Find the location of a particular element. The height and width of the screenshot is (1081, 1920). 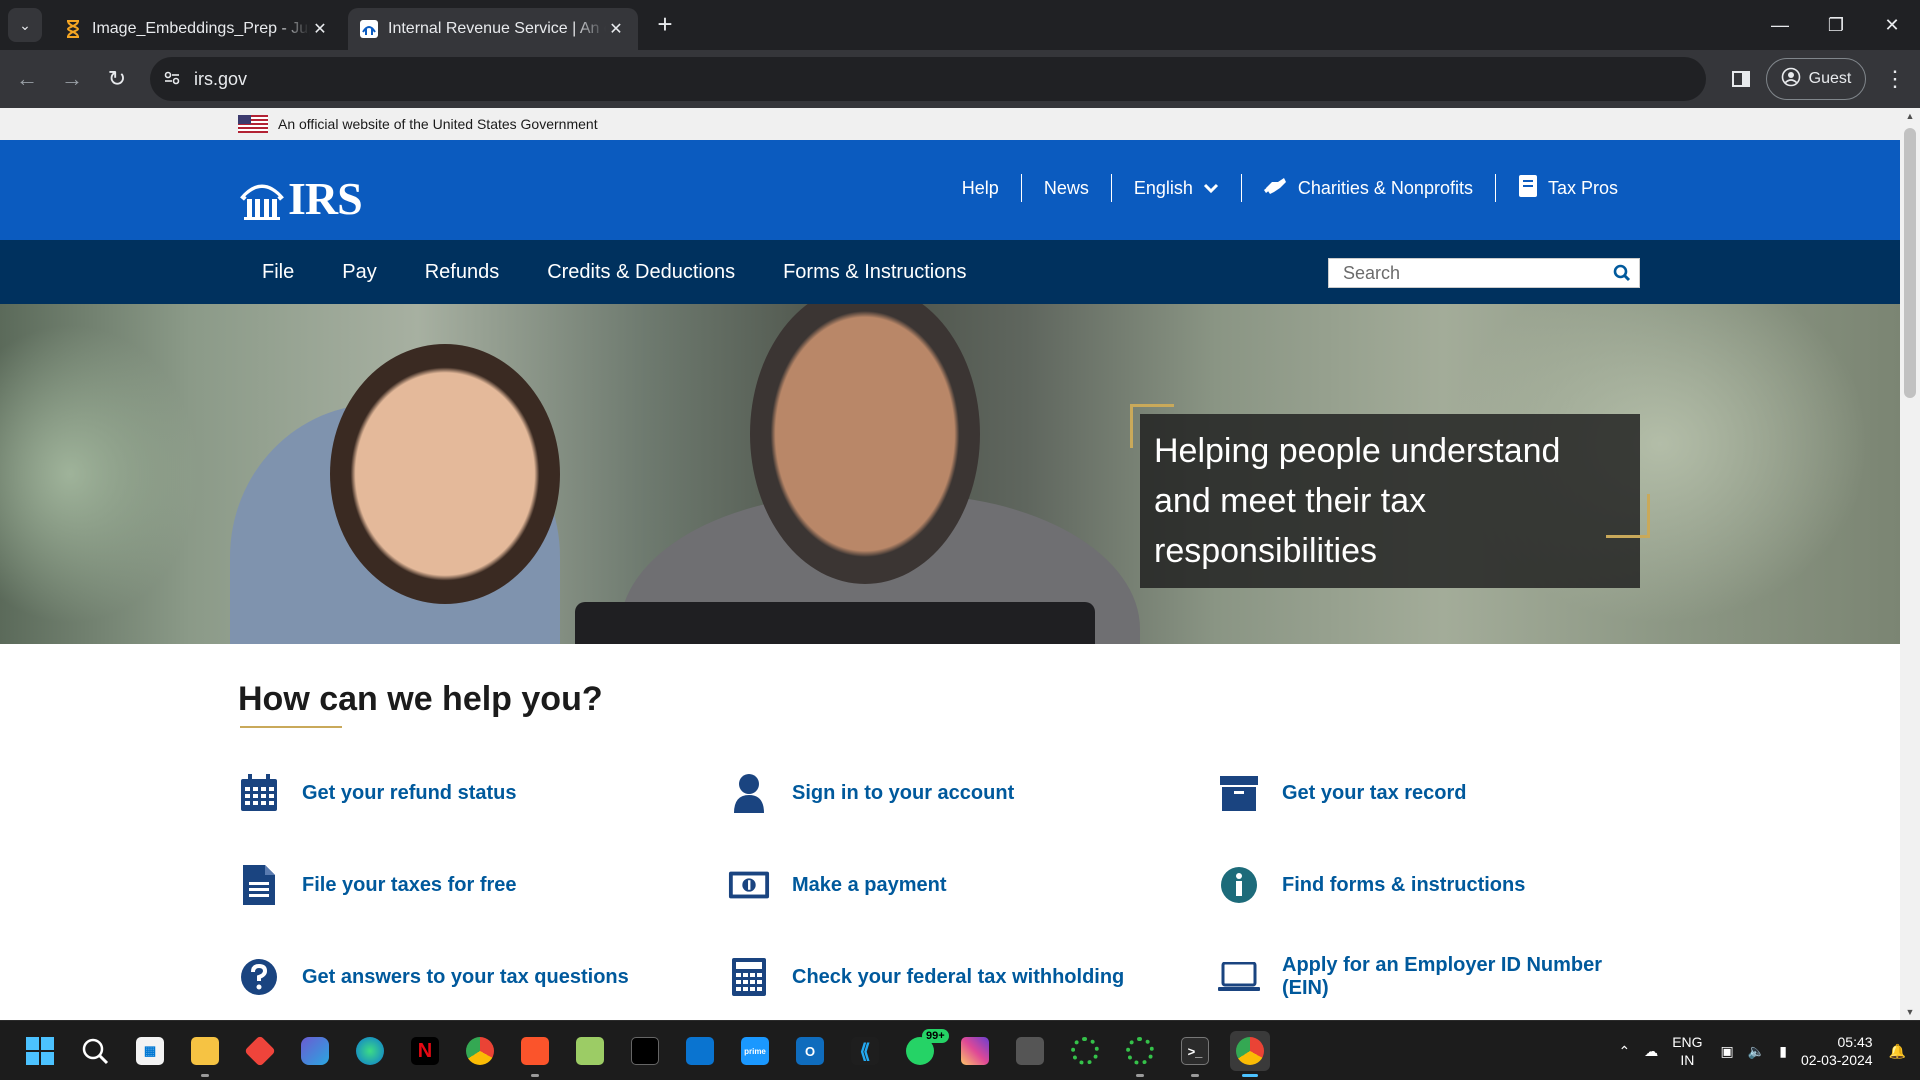

util-nav-label: News is located at coordinates (1066, 187).